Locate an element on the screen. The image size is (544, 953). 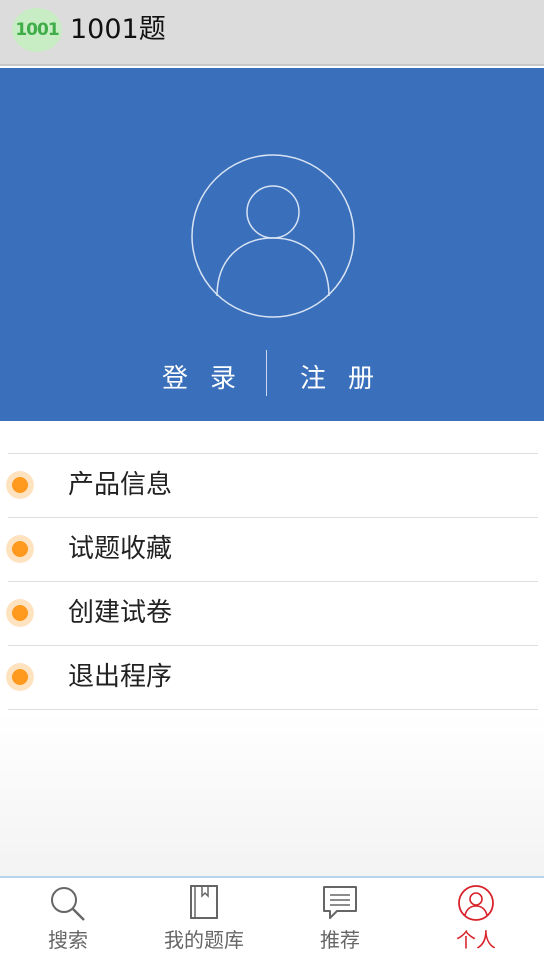
tab-my-library: 我的题库 is located at coordinates (204, 915).